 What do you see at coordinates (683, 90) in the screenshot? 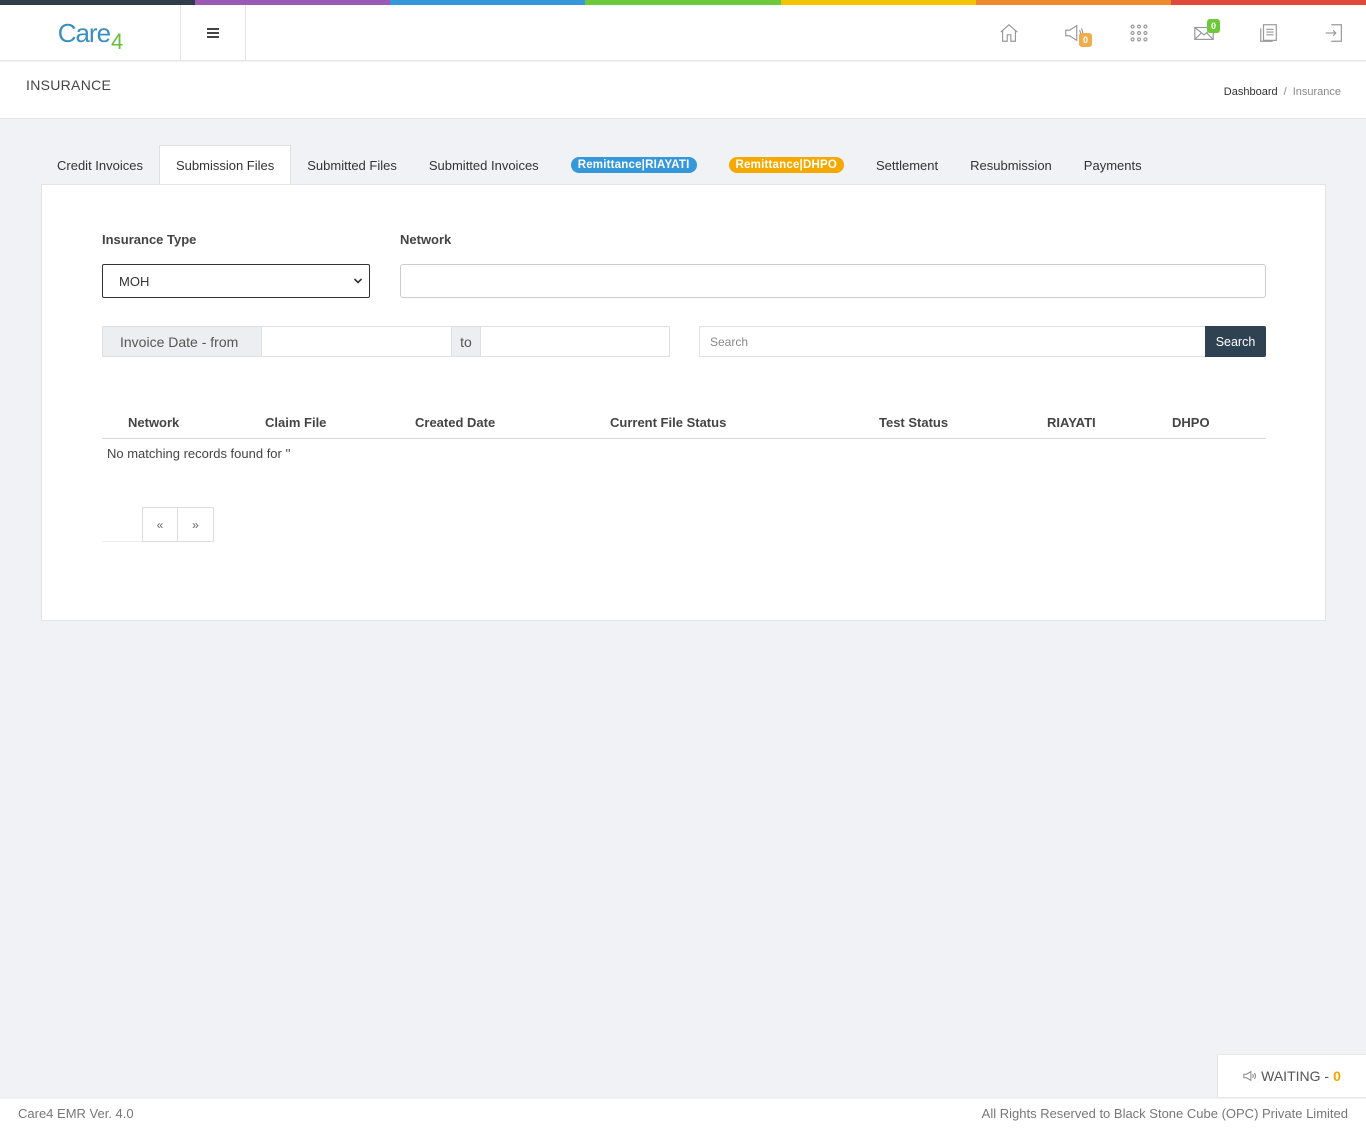
I see `page-header: INSURANCE Dashboard / Insurance` at bounding box center [683, 90].